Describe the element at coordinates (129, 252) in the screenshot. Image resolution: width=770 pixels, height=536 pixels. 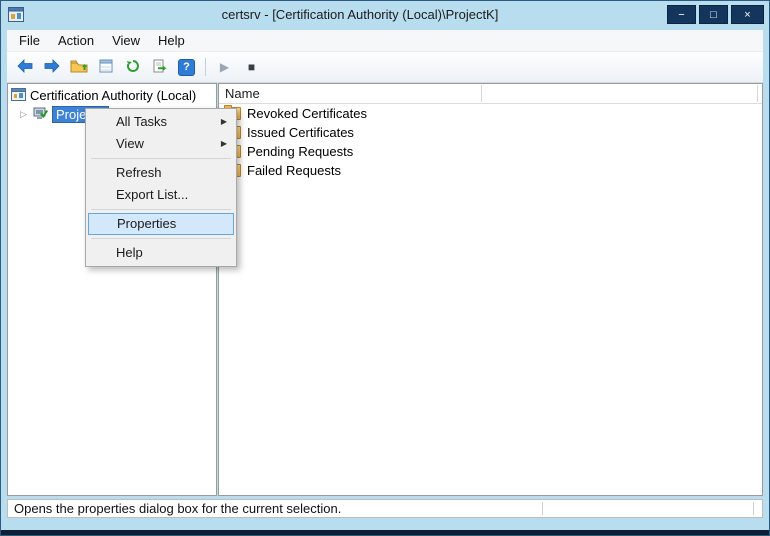
I see `menu-item-label: Help` at that location.